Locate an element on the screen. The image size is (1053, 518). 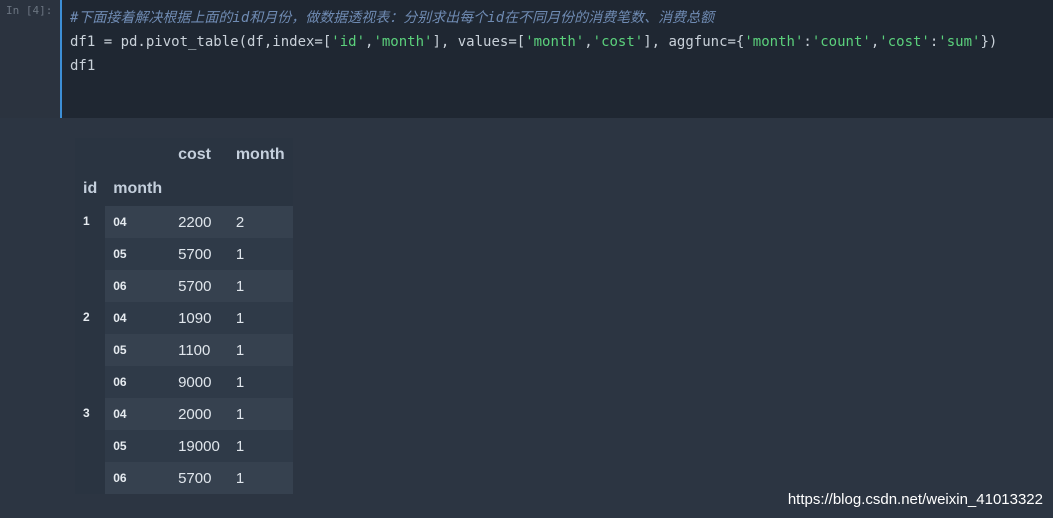
cost-cell: 19000 is located at coordinates (199, 446).